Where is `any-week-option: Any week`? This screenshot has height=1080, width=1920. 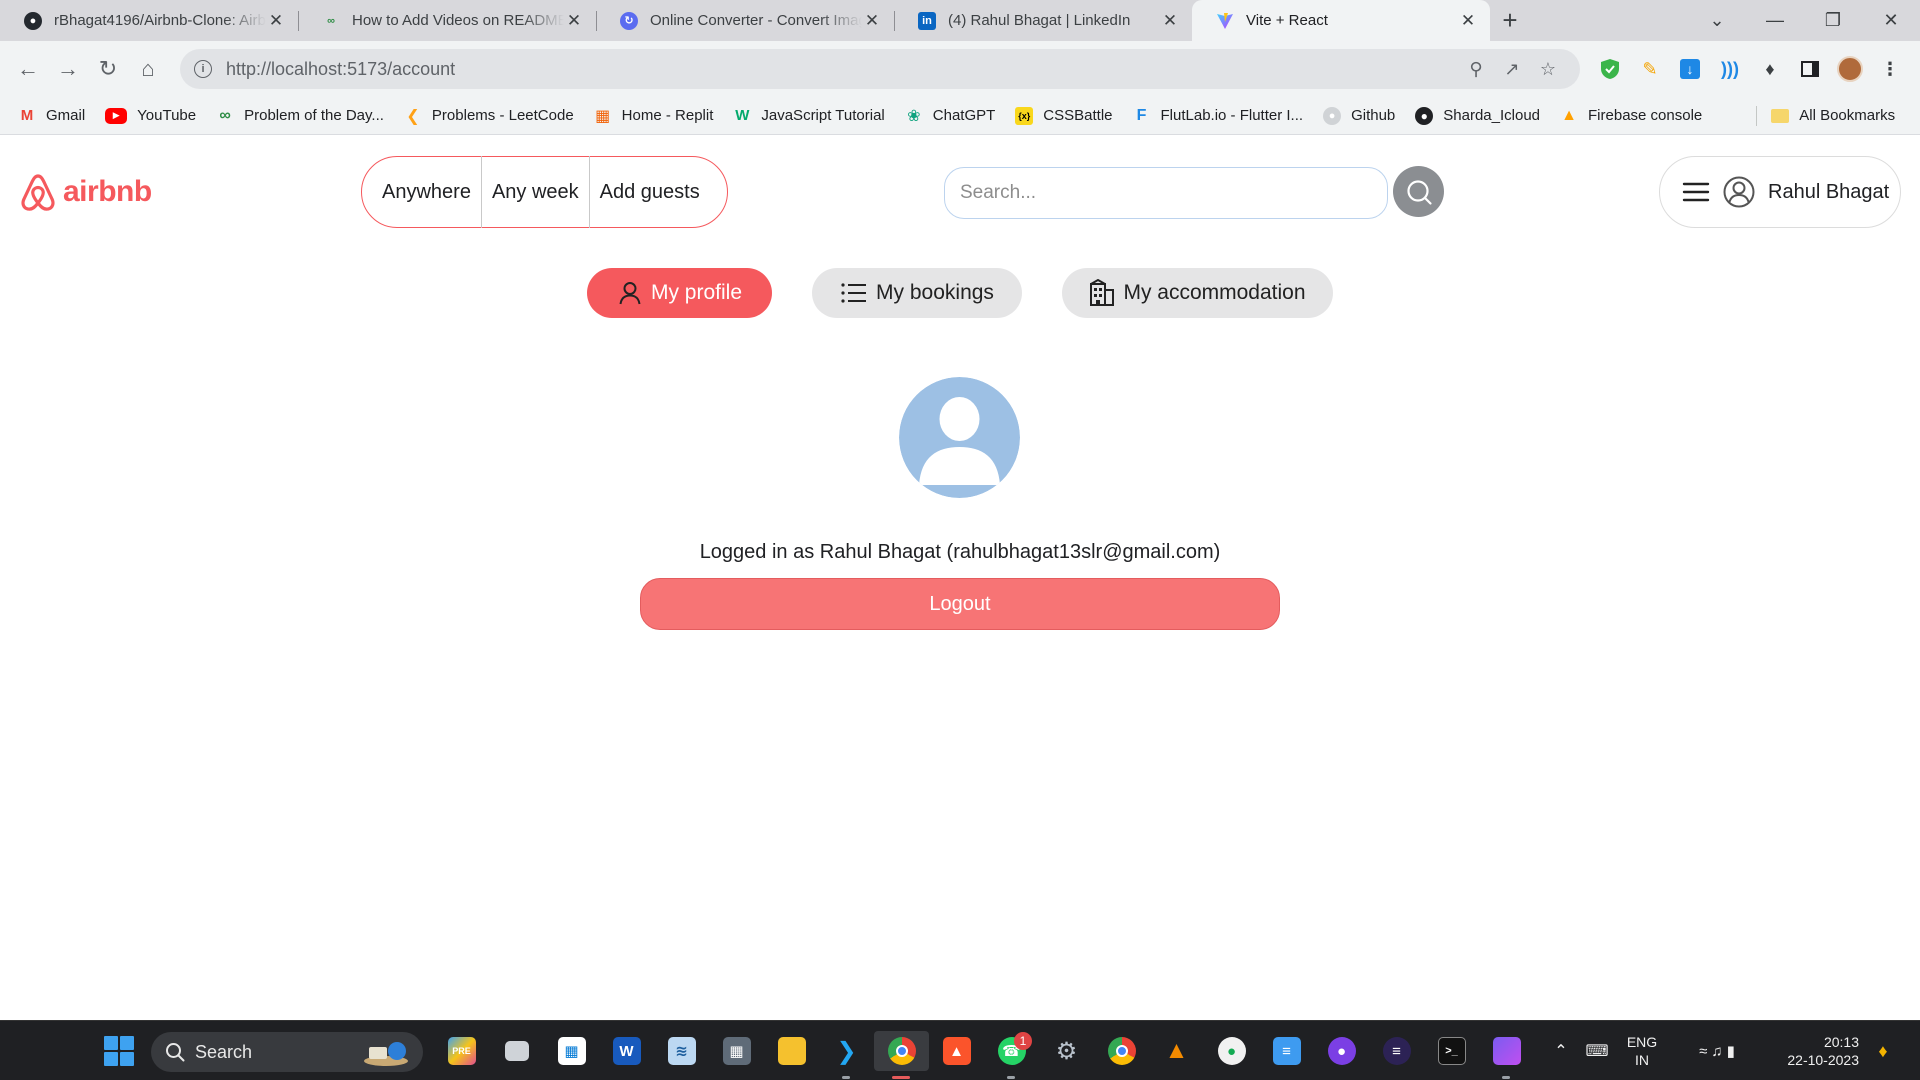
any-week-option: Any week is located at coordinates (535, 192).